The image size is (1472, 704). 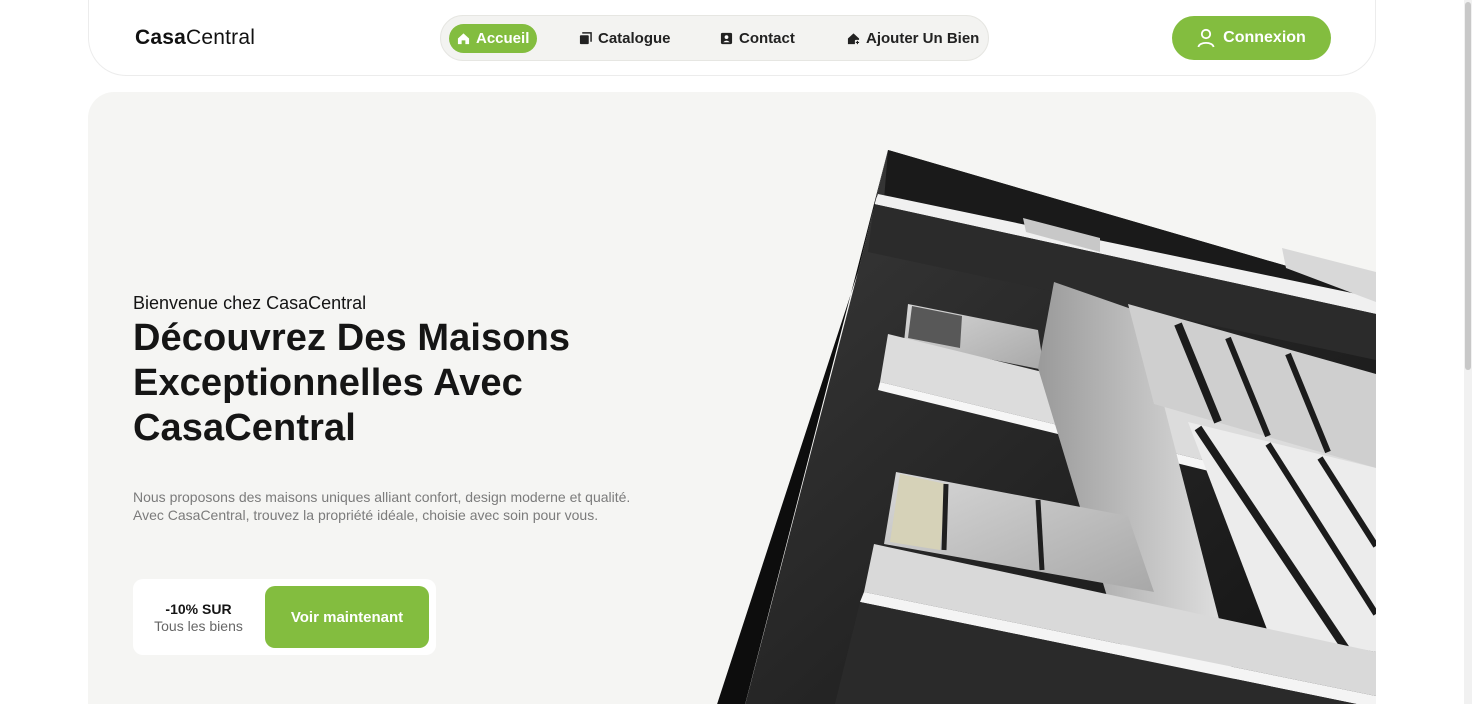 I want to click on nav-item-label: Accueil, so click(x=503, y=38).